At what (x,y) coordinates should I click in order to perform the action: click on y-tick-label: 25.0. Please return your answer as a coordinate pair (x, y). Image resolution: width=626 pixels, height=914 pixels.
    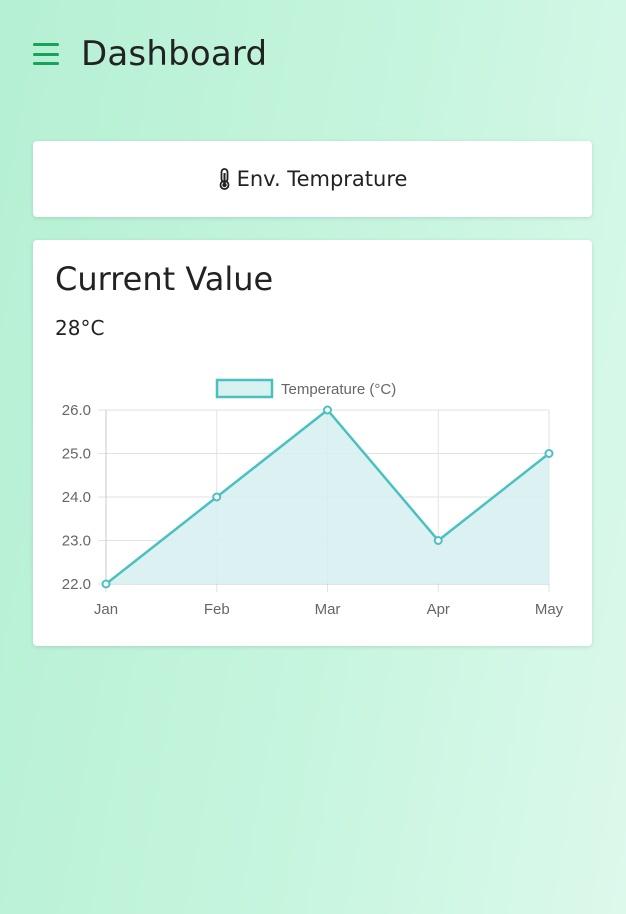
    Looking at the image, I should click on (76, 454).